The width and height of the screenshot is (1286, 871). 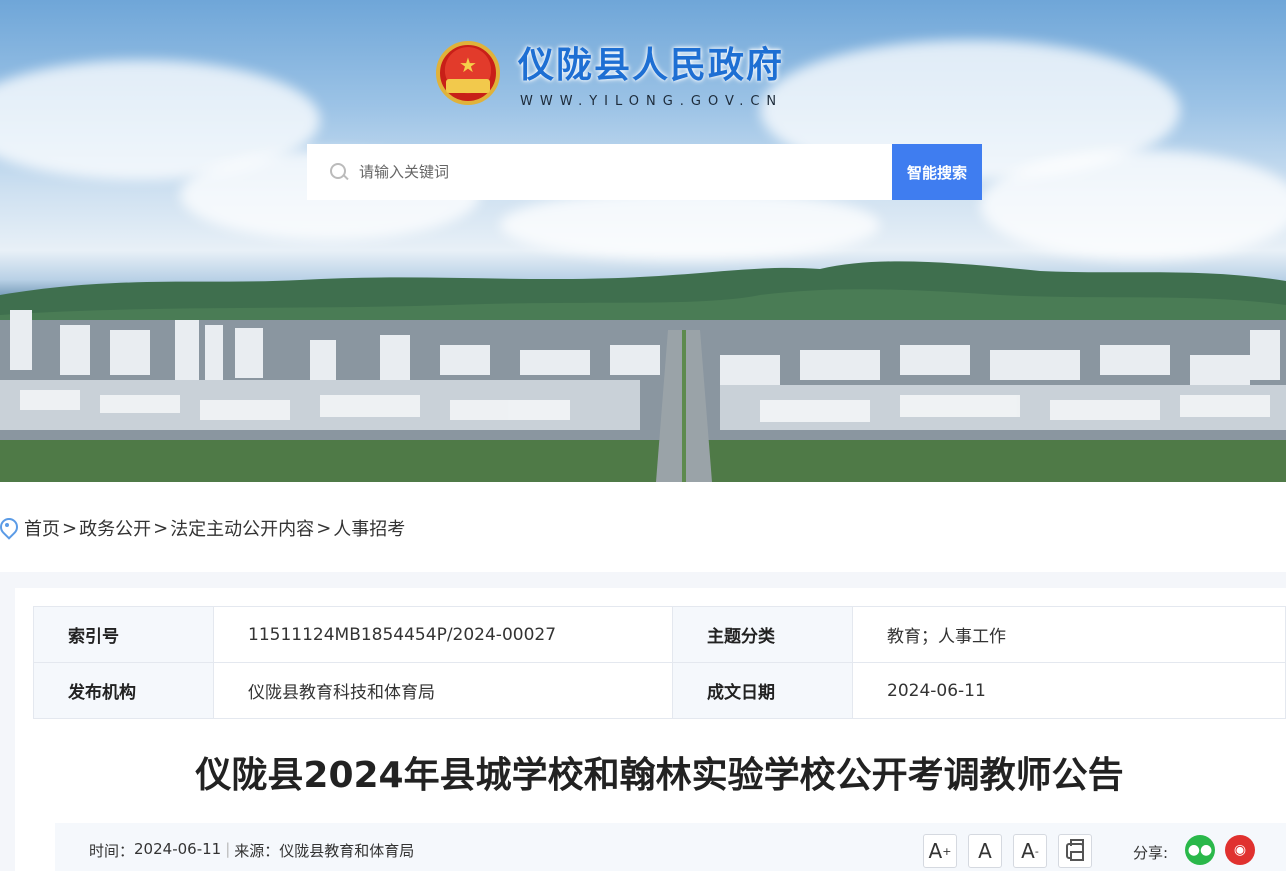 I want to click on written-date-label: 成文日期, so click(x=762, y=690).